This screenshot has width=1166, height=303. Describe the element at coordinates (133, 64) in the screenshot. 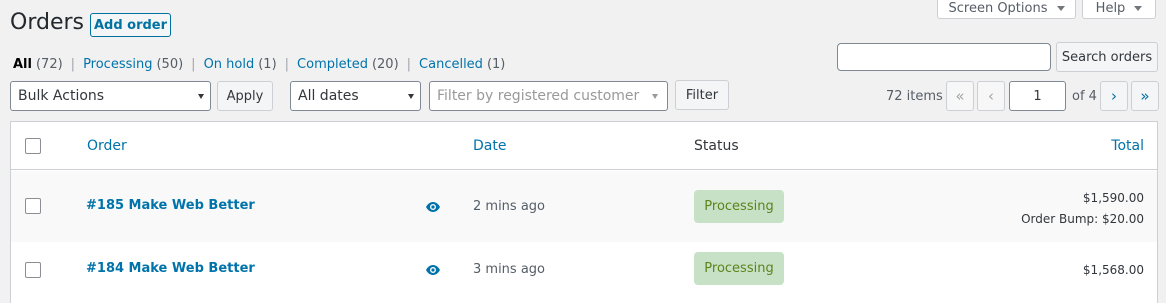

I see `view-processing: Processing (50)` at that location.